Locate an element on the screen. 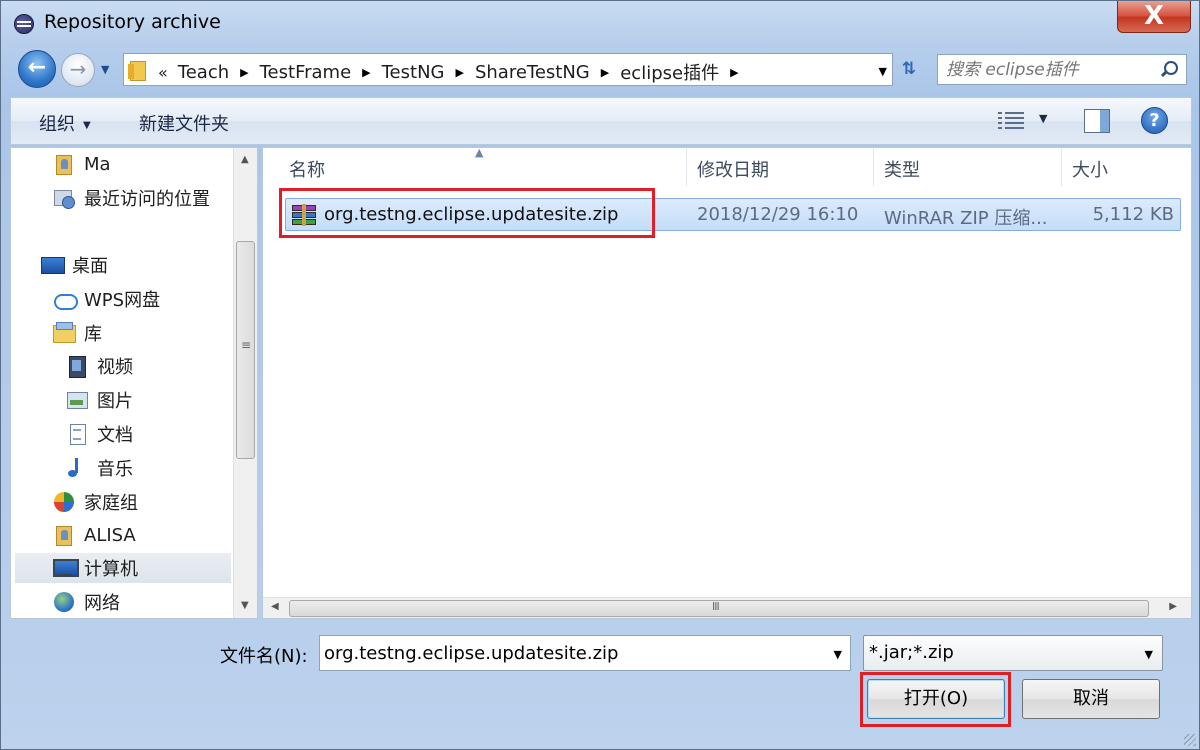 This screenshot has width=1200, height=750. homegroup-icon is located at coordinates (64, 502).